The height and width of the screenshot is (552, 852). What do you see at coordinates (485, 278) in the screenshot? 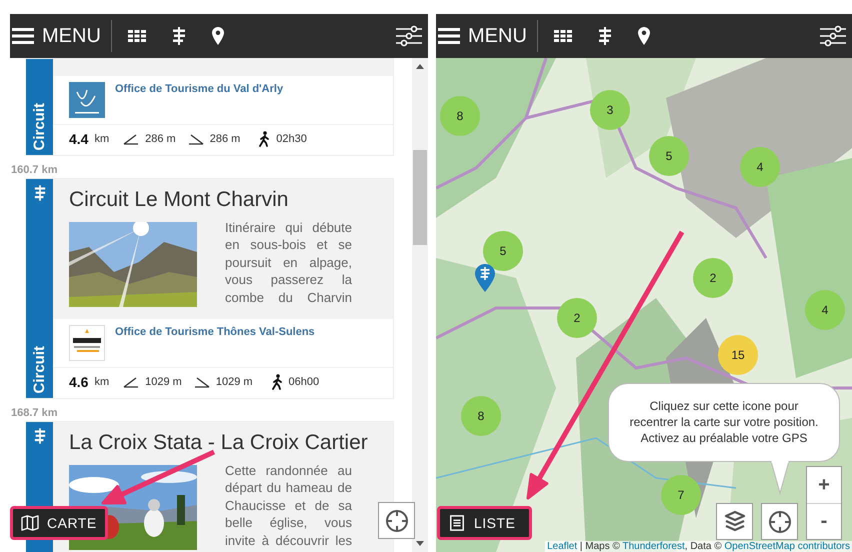
I see `map-pin-icon` at bounding box center [485, 278].